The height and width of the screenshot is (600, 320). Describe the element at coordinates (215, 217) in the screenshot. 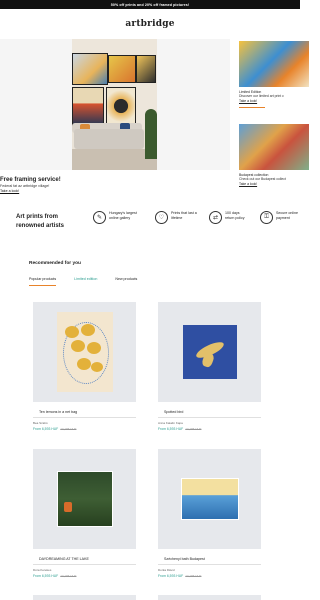

I see `return-truck-icon: ⇄` at that location.